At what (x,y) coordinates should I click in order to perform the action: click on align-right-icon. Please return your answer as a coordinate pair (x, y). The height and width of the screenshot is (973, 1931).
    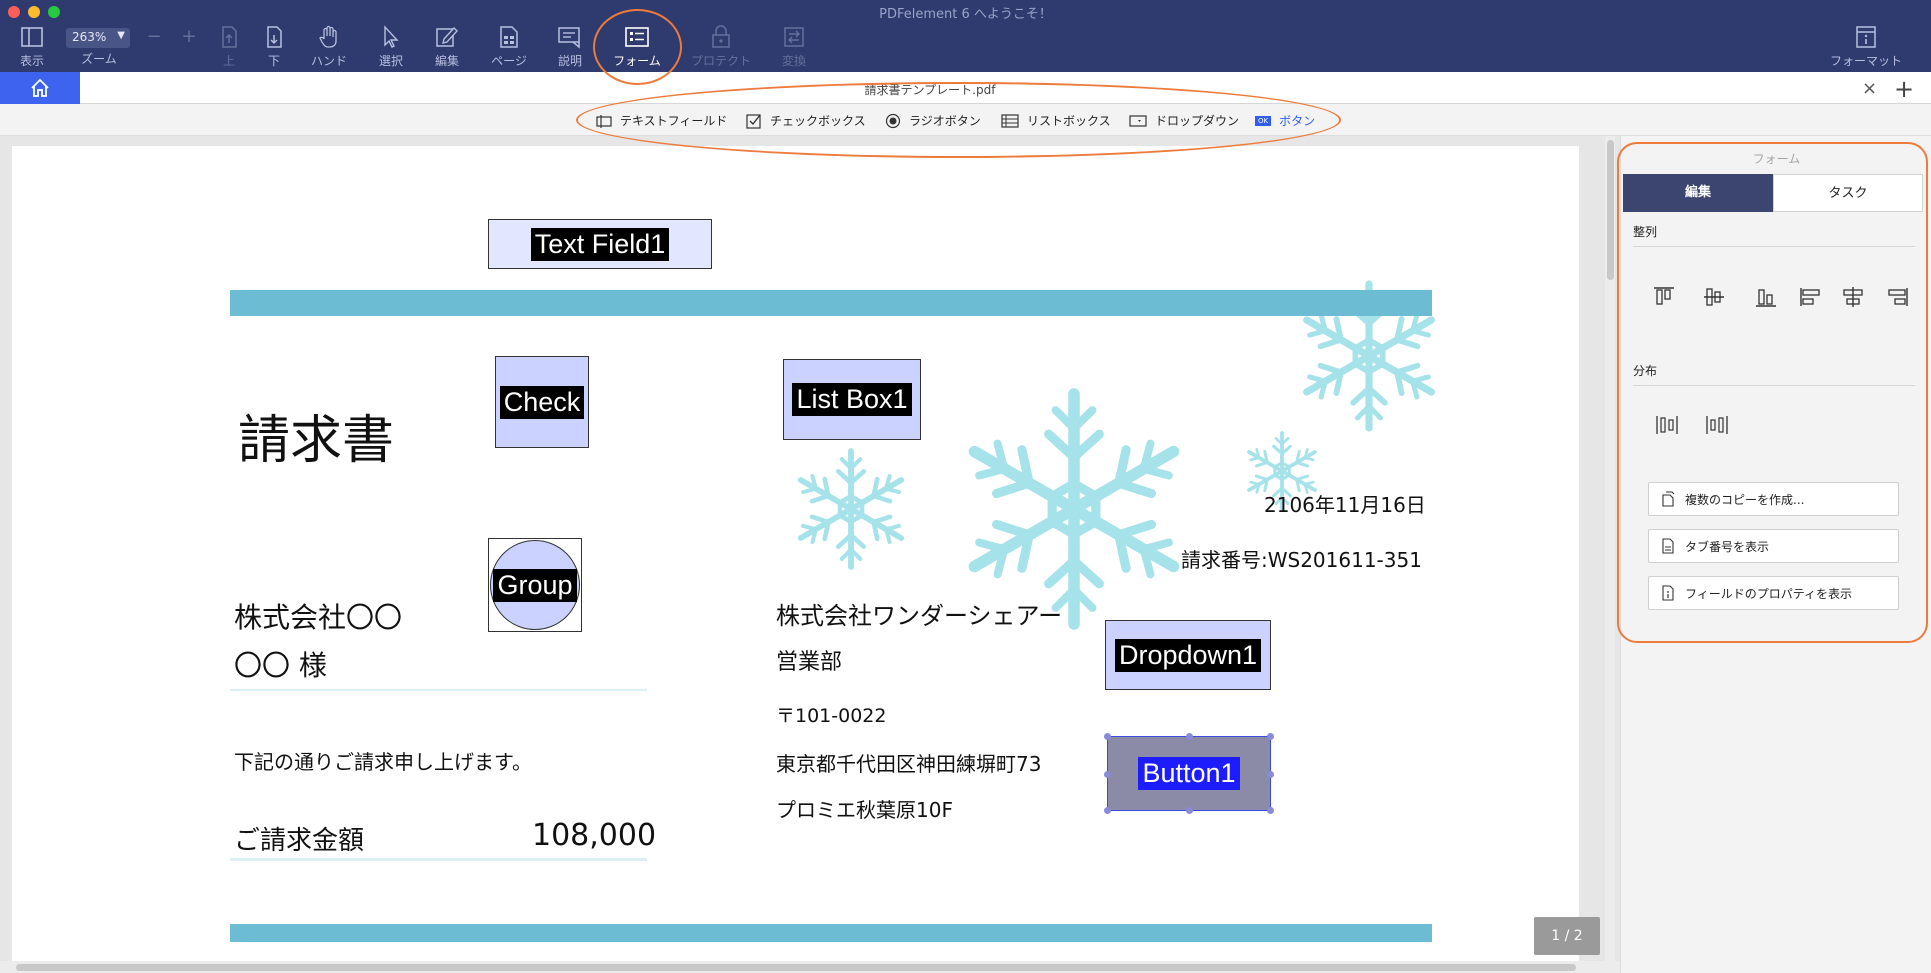
    Looking at the image, I should click on (1898, 297).